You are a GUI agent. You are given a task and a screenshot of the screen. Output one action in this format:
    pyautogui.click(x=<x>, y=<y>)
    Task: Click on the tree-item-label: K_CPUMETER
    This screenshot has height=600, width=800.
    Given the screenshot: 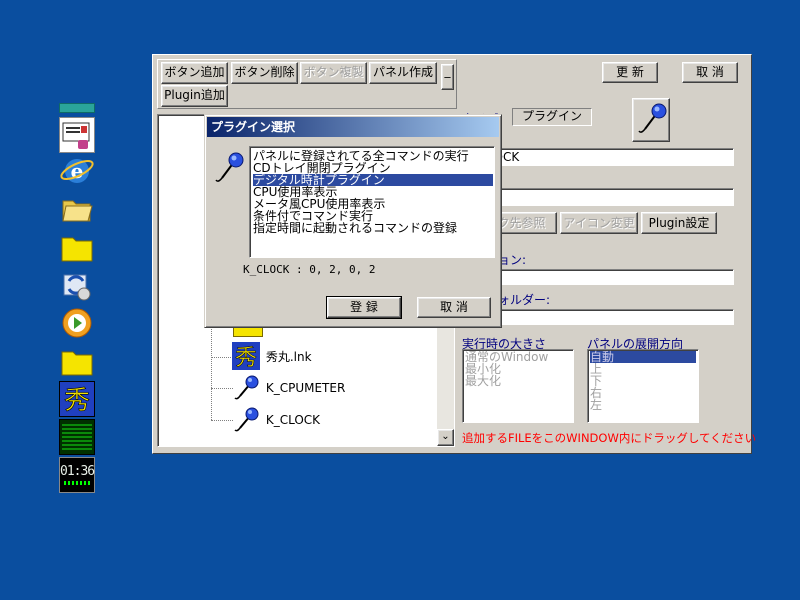 What is the action you would take?
    pyautogui.click(x=305, y=388)
    